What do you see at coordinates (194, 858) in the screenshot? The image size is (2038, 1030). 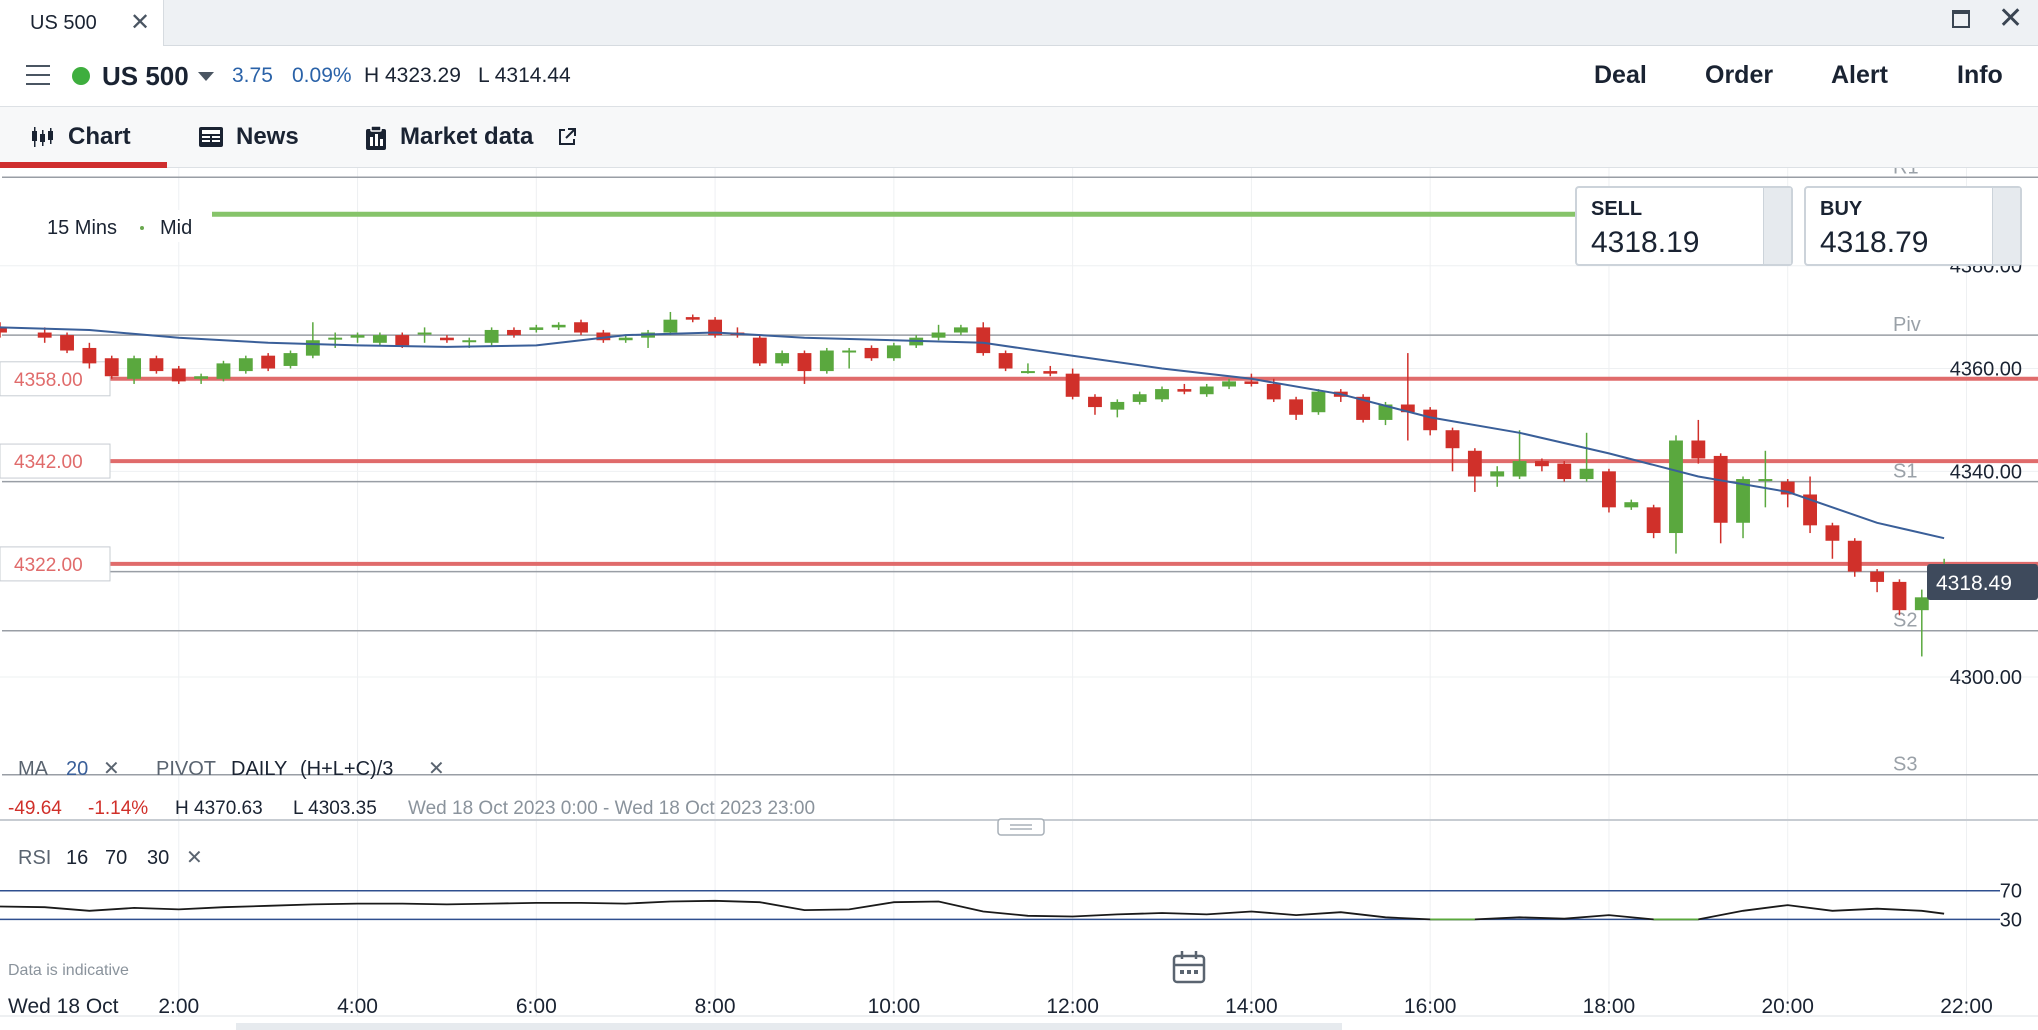 I see `remove-rsi-icon: ✕` at bounding box center [194, 858].